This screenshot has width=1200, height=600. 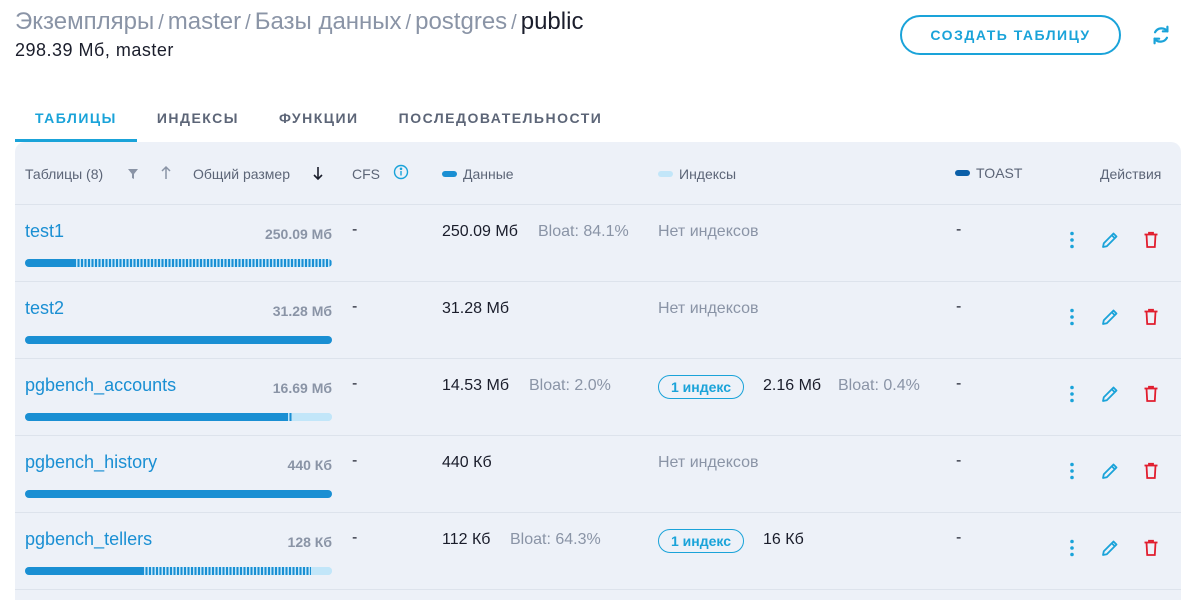 I want to click on table-total-size: 128 Кб, so click(x=309, y=542).